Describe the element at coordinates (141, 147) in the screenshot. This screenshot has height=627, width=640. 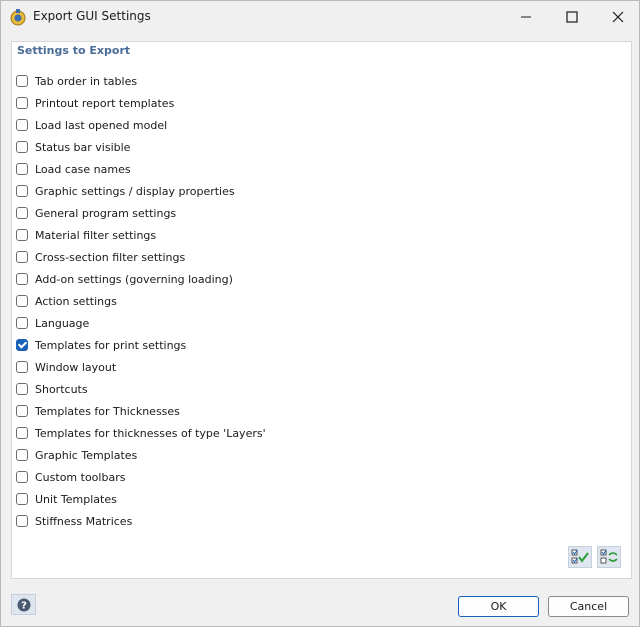
I see `settings-item: Status bar visible` at that location.